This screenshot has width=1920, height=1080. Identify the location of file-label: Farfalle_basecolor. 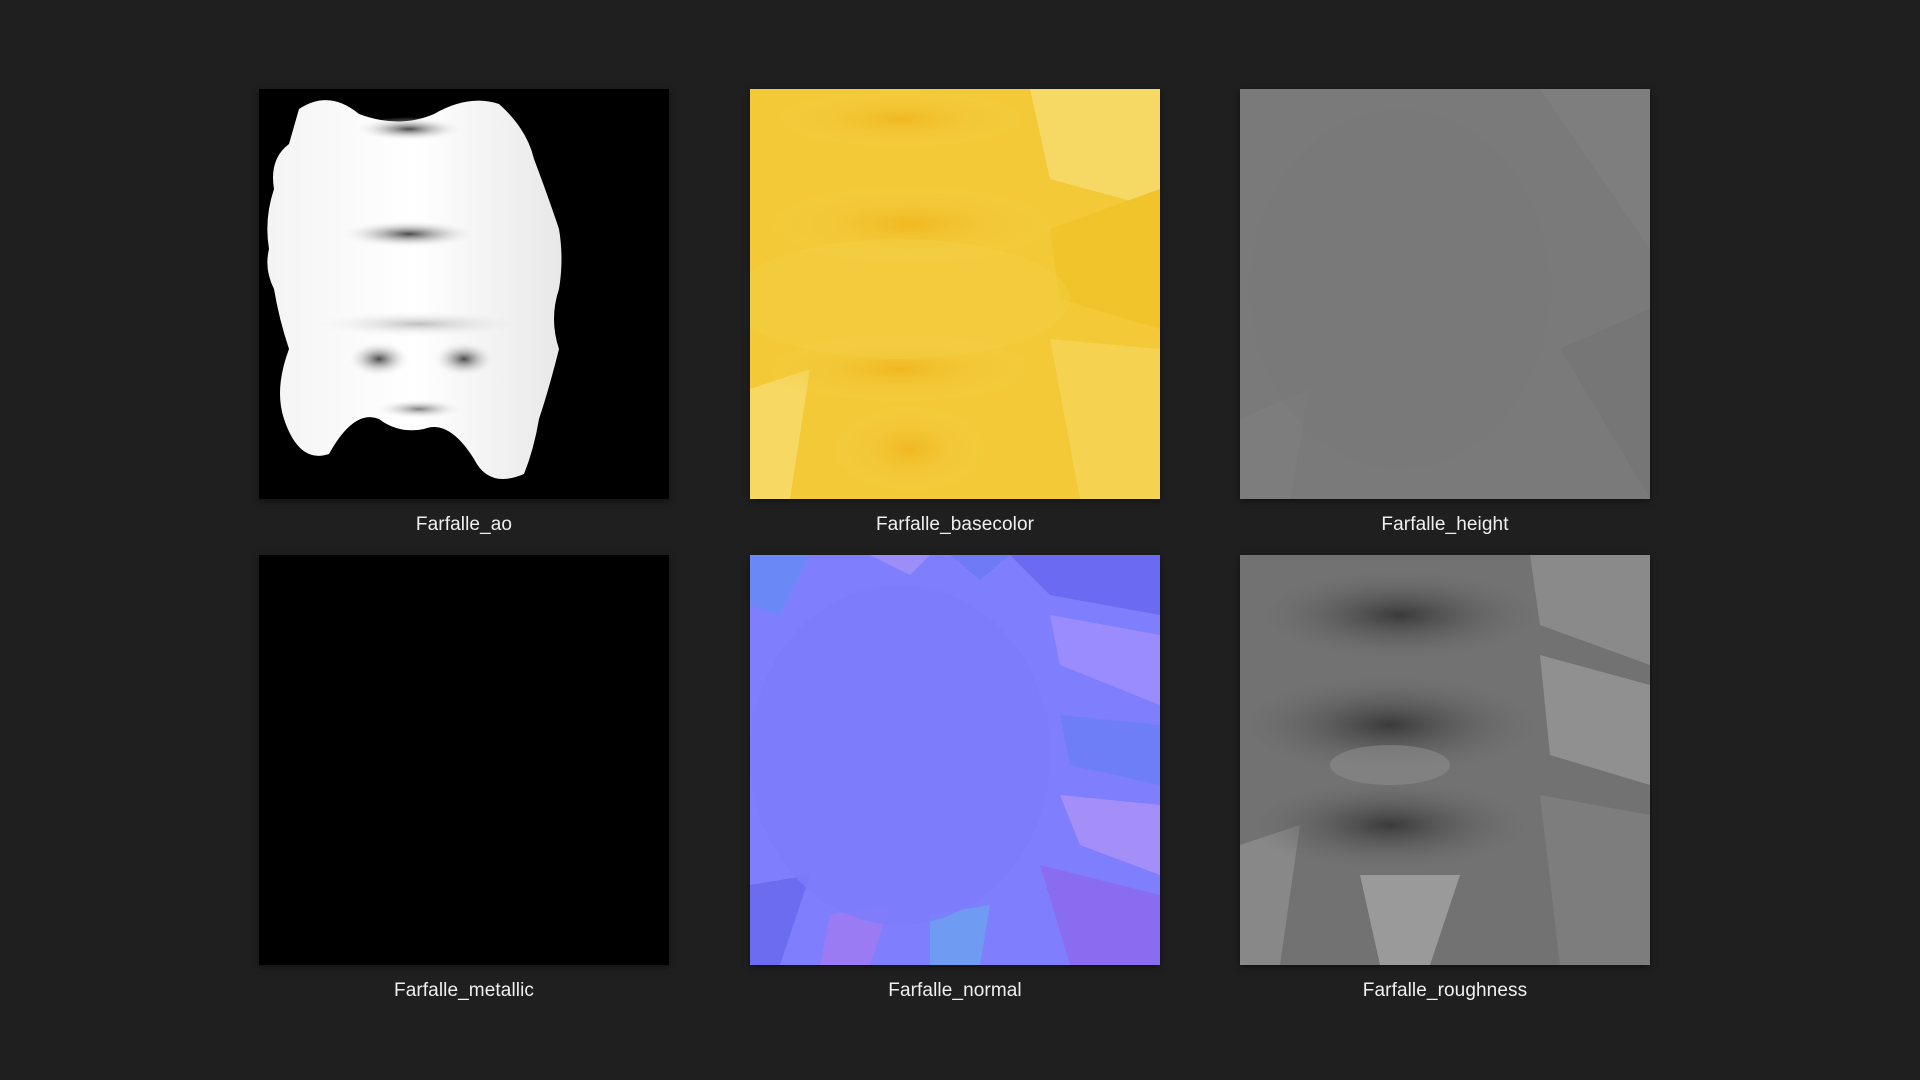
(955, 524).